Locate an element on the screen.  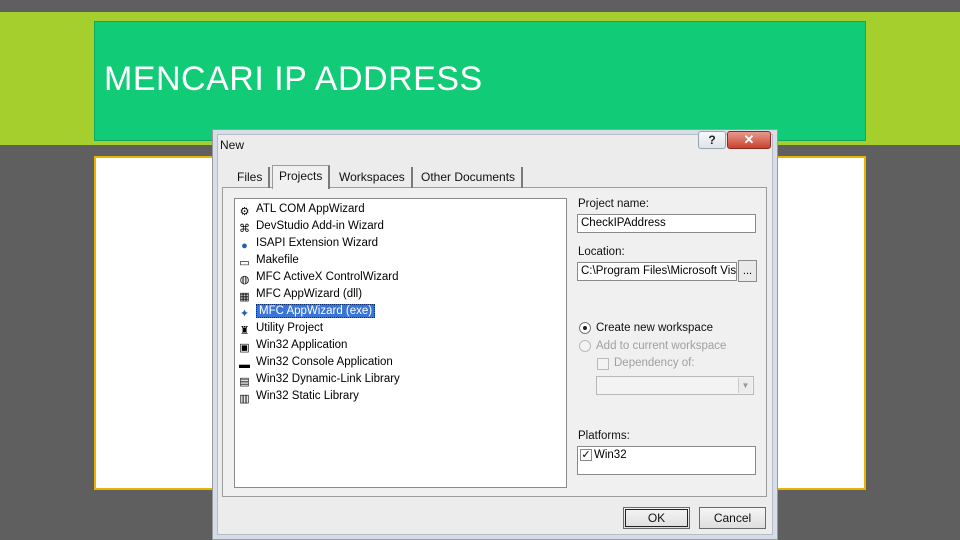
location-field: C:\Program Files\Microsoft Visua is located at coordinates (657, 271).